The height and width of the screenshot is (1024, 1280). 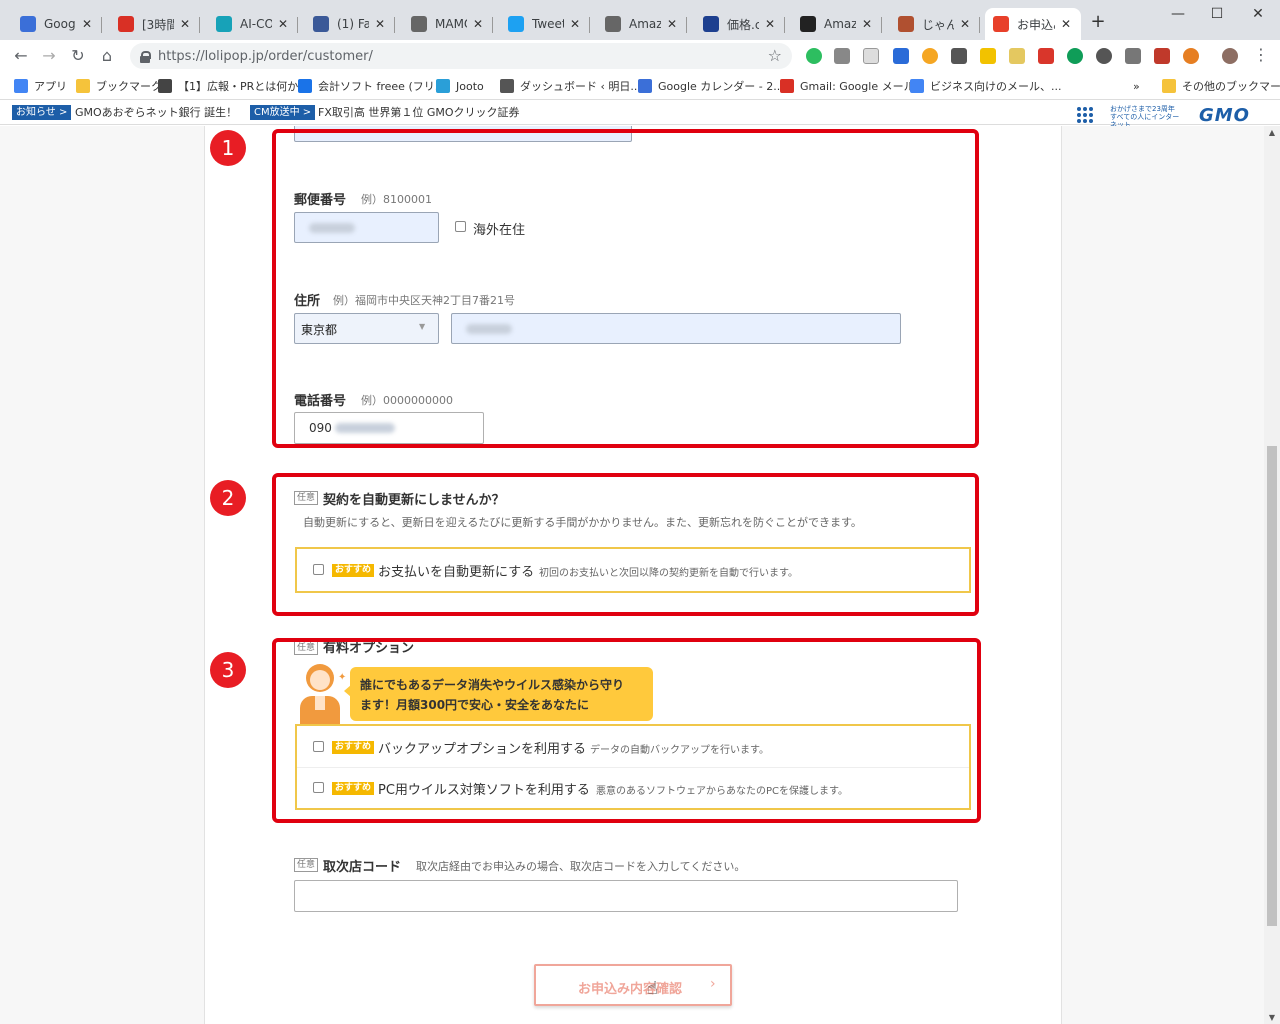 I want to click on bookmark-item-0: アプリ, so click(x=40, y=86).